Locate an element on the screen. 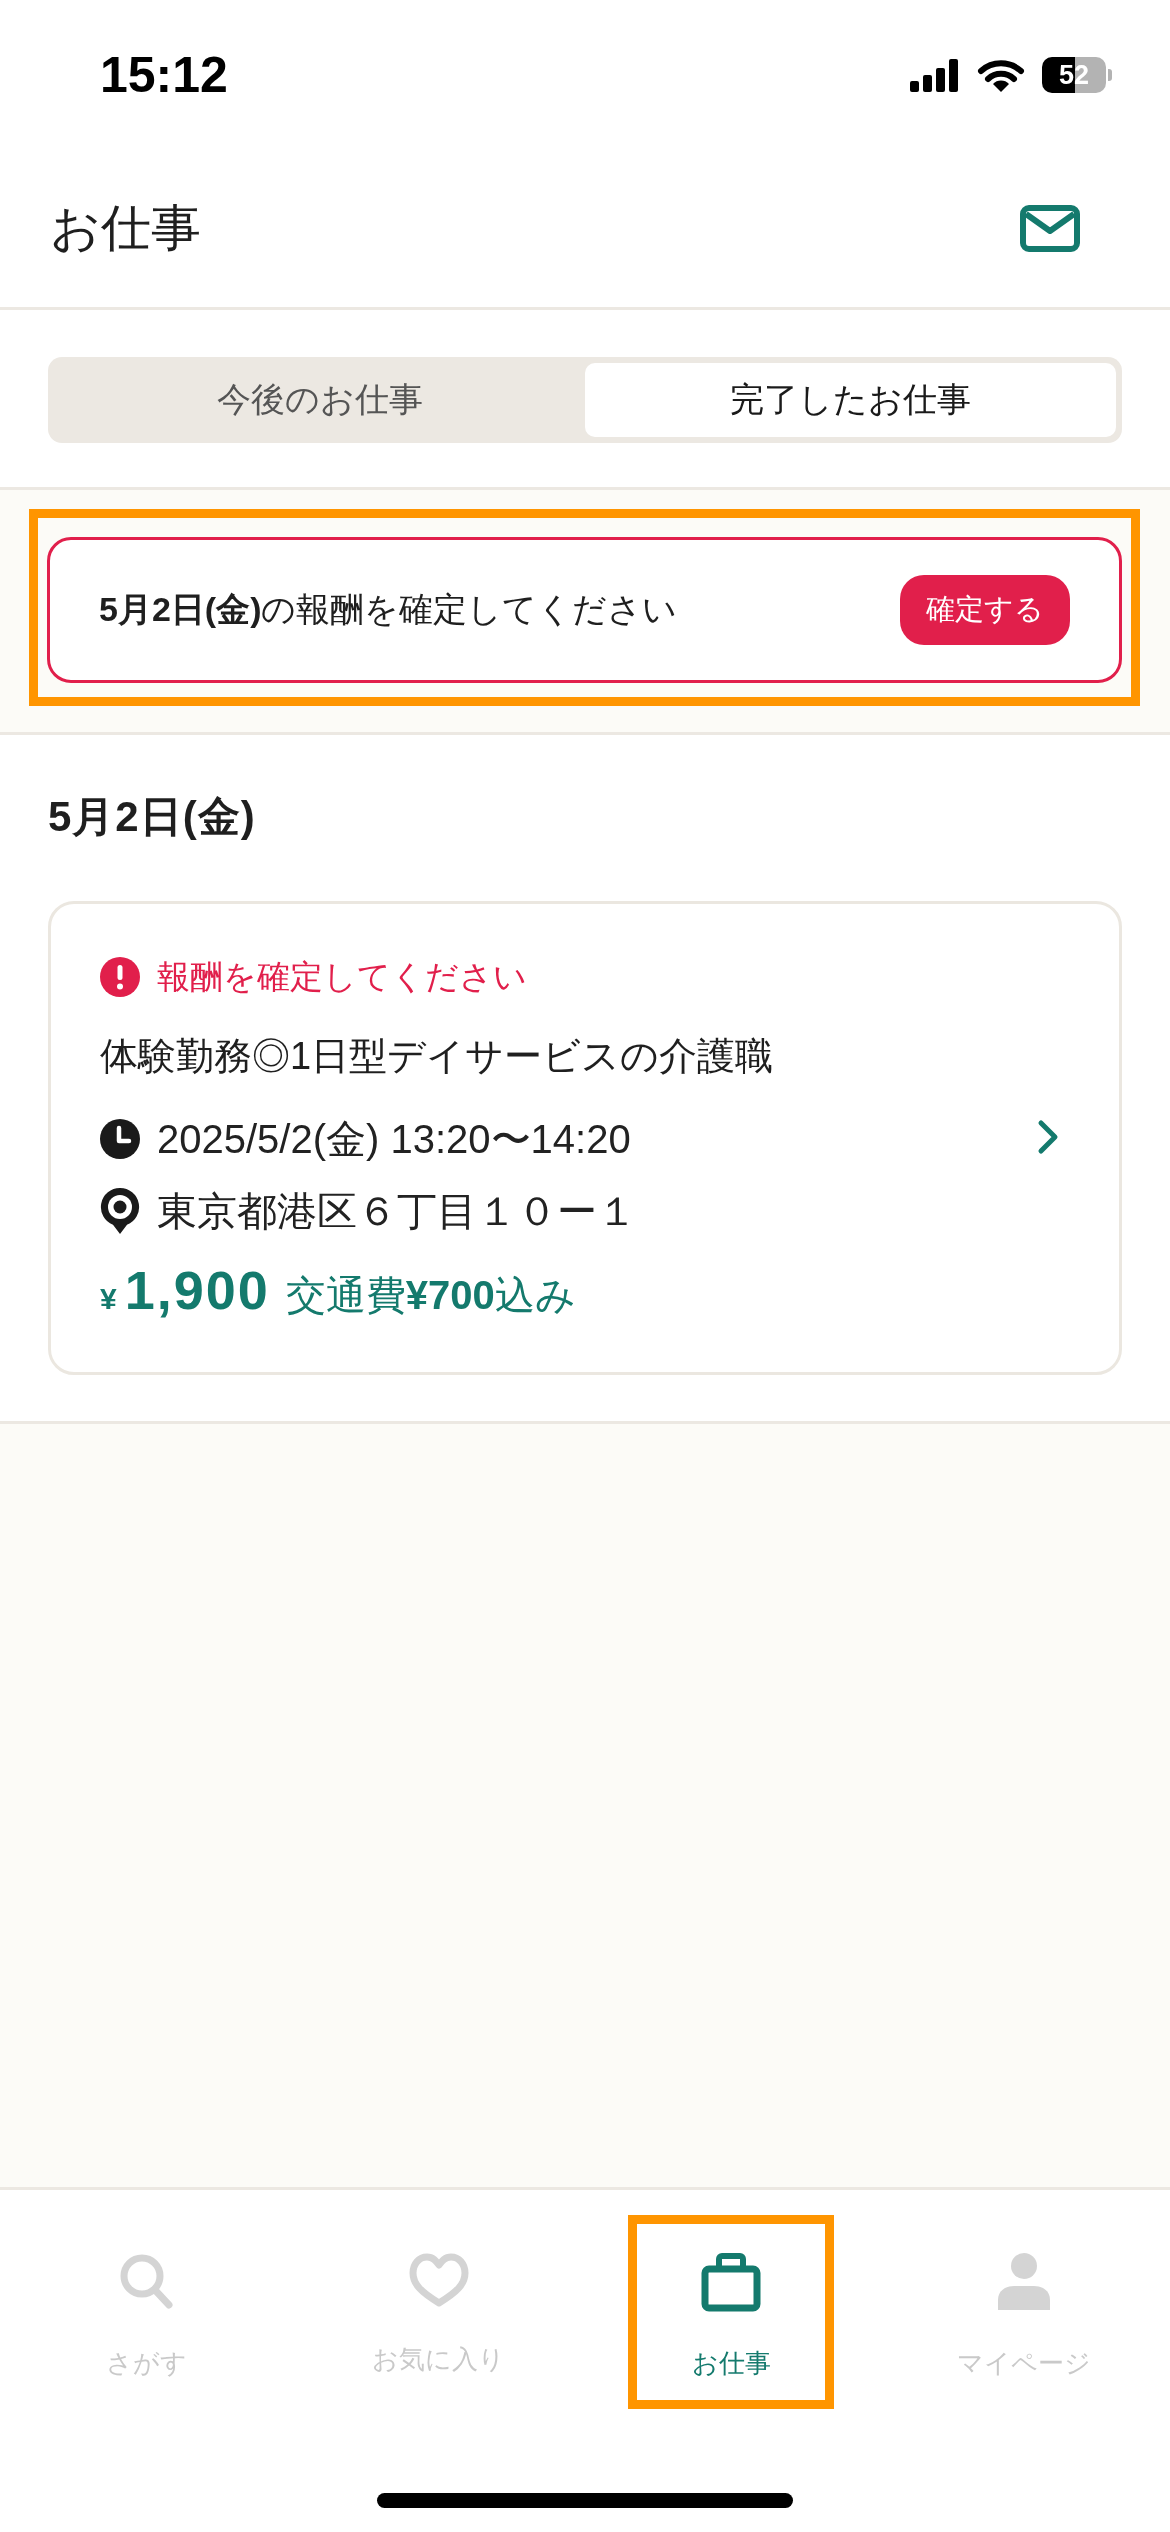 The width and height of the screenshot is (1170, 2532). status-time: 15:12 is located at coordinates (164, 75).